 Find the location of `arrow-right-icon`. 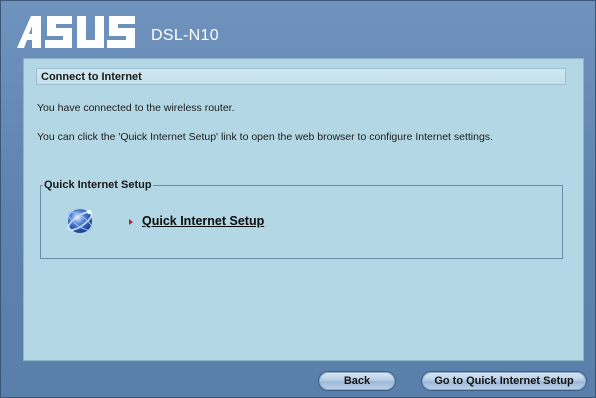

arrow-right-icon is located at coordinates (131, 222).